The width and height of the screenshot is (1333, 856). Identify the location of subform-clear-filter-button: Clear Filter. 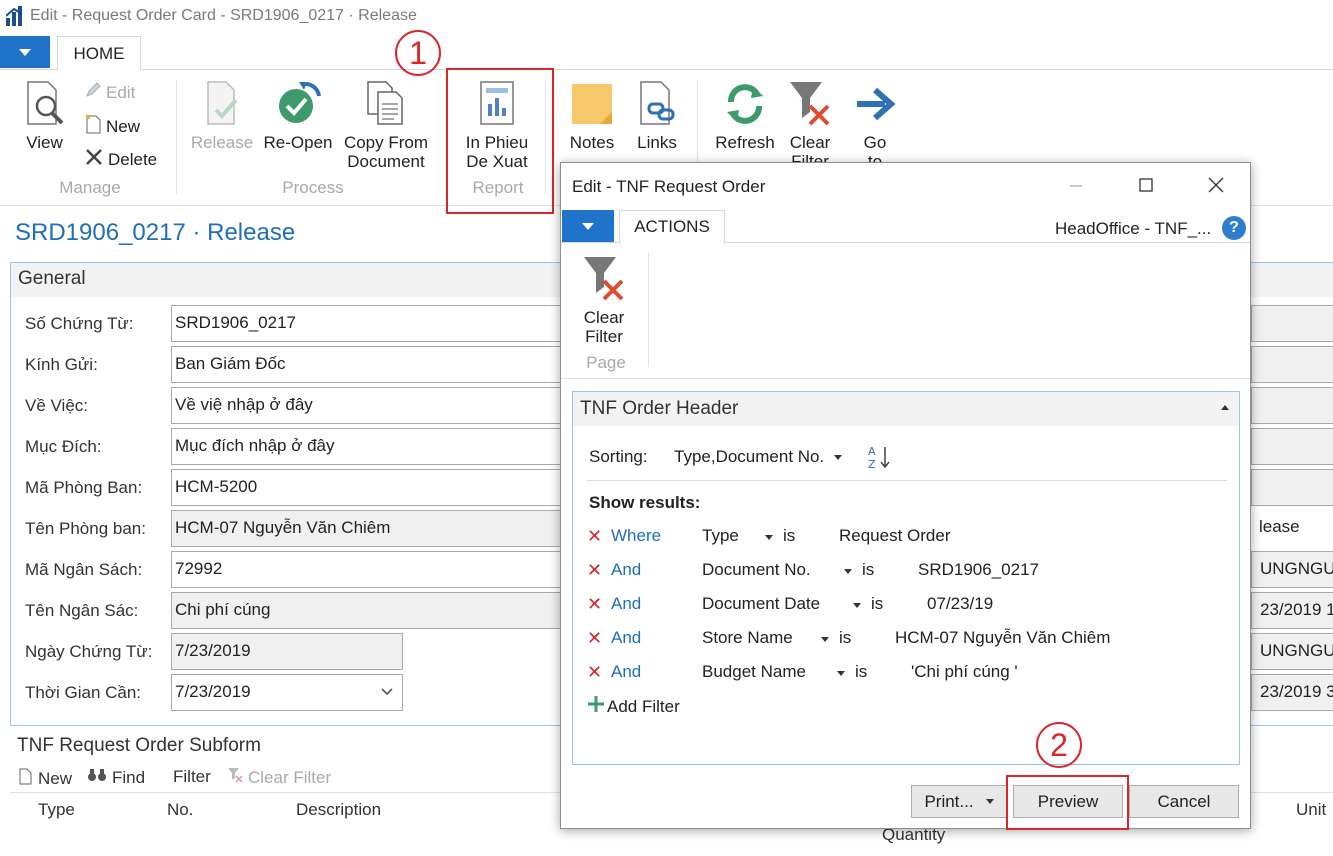
(279, 777).